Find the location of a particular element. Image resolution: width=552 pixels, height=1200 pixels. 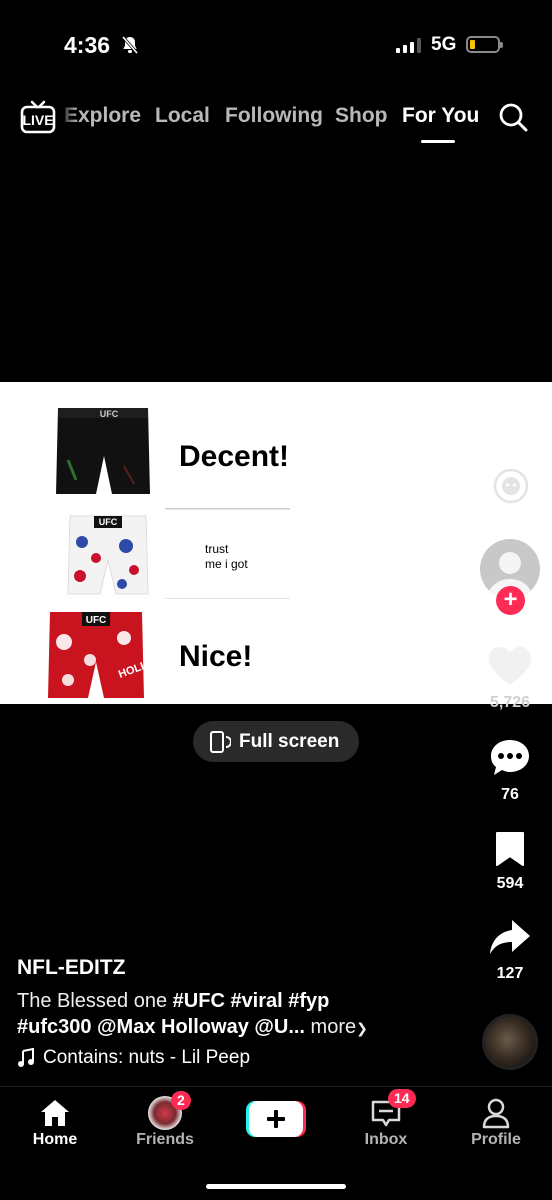

fullscreen-rotate-icon is located at coordinates (220, 741).